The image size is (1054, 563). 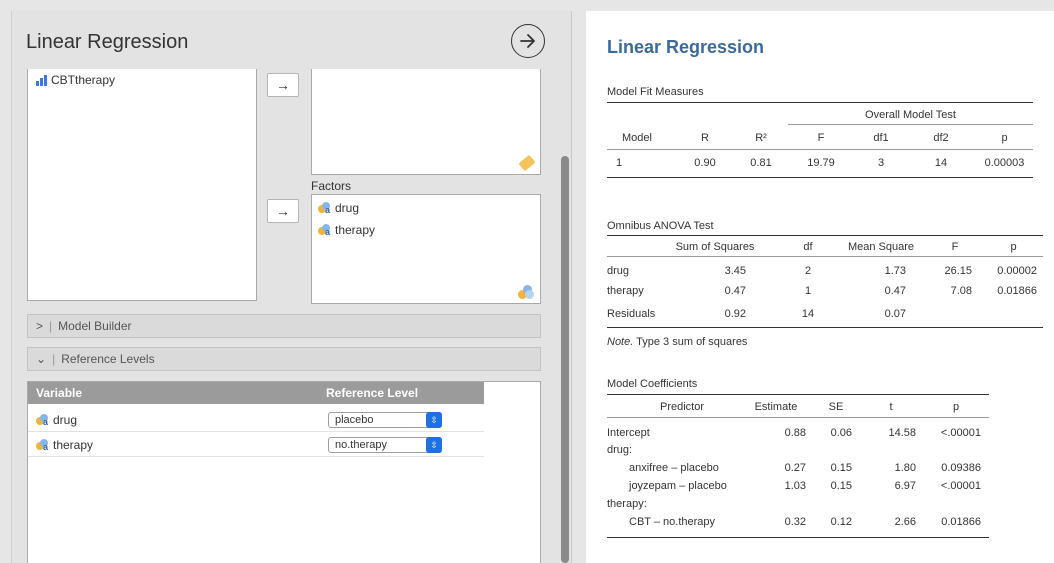 I want to click on list-item-factor: a drug, so click(x=338, y=208).